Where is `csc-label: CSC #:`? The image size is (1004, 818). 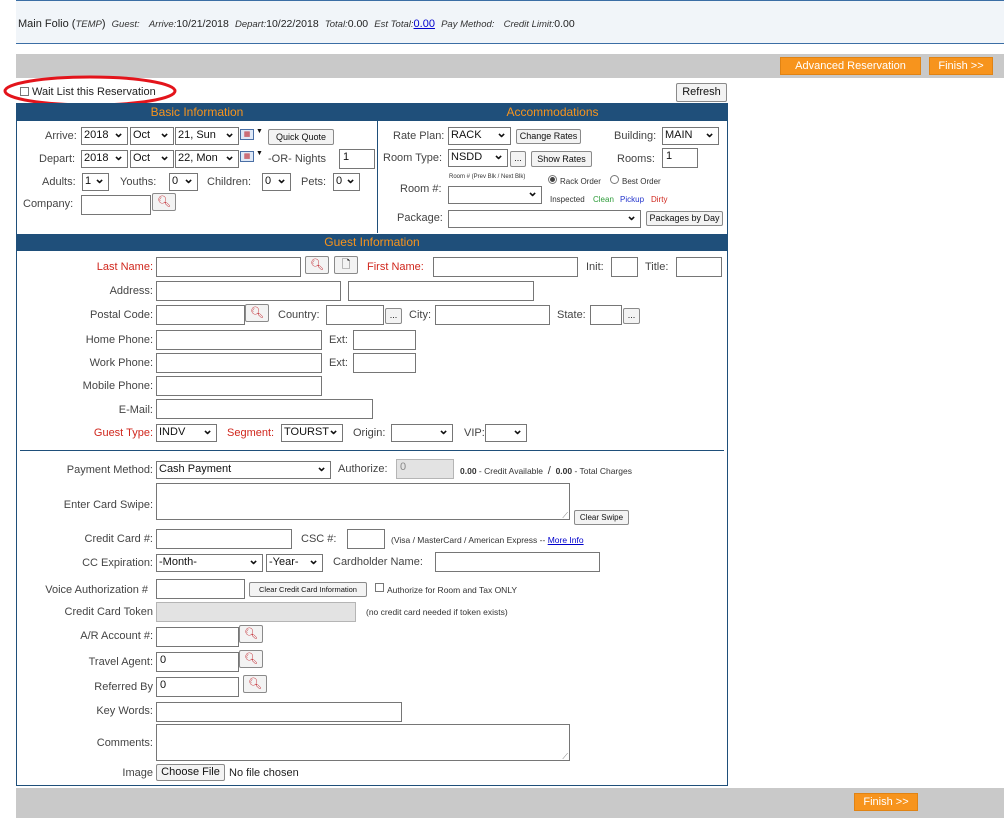 csc-label: CSC #: is located at coordinates (319, 539).